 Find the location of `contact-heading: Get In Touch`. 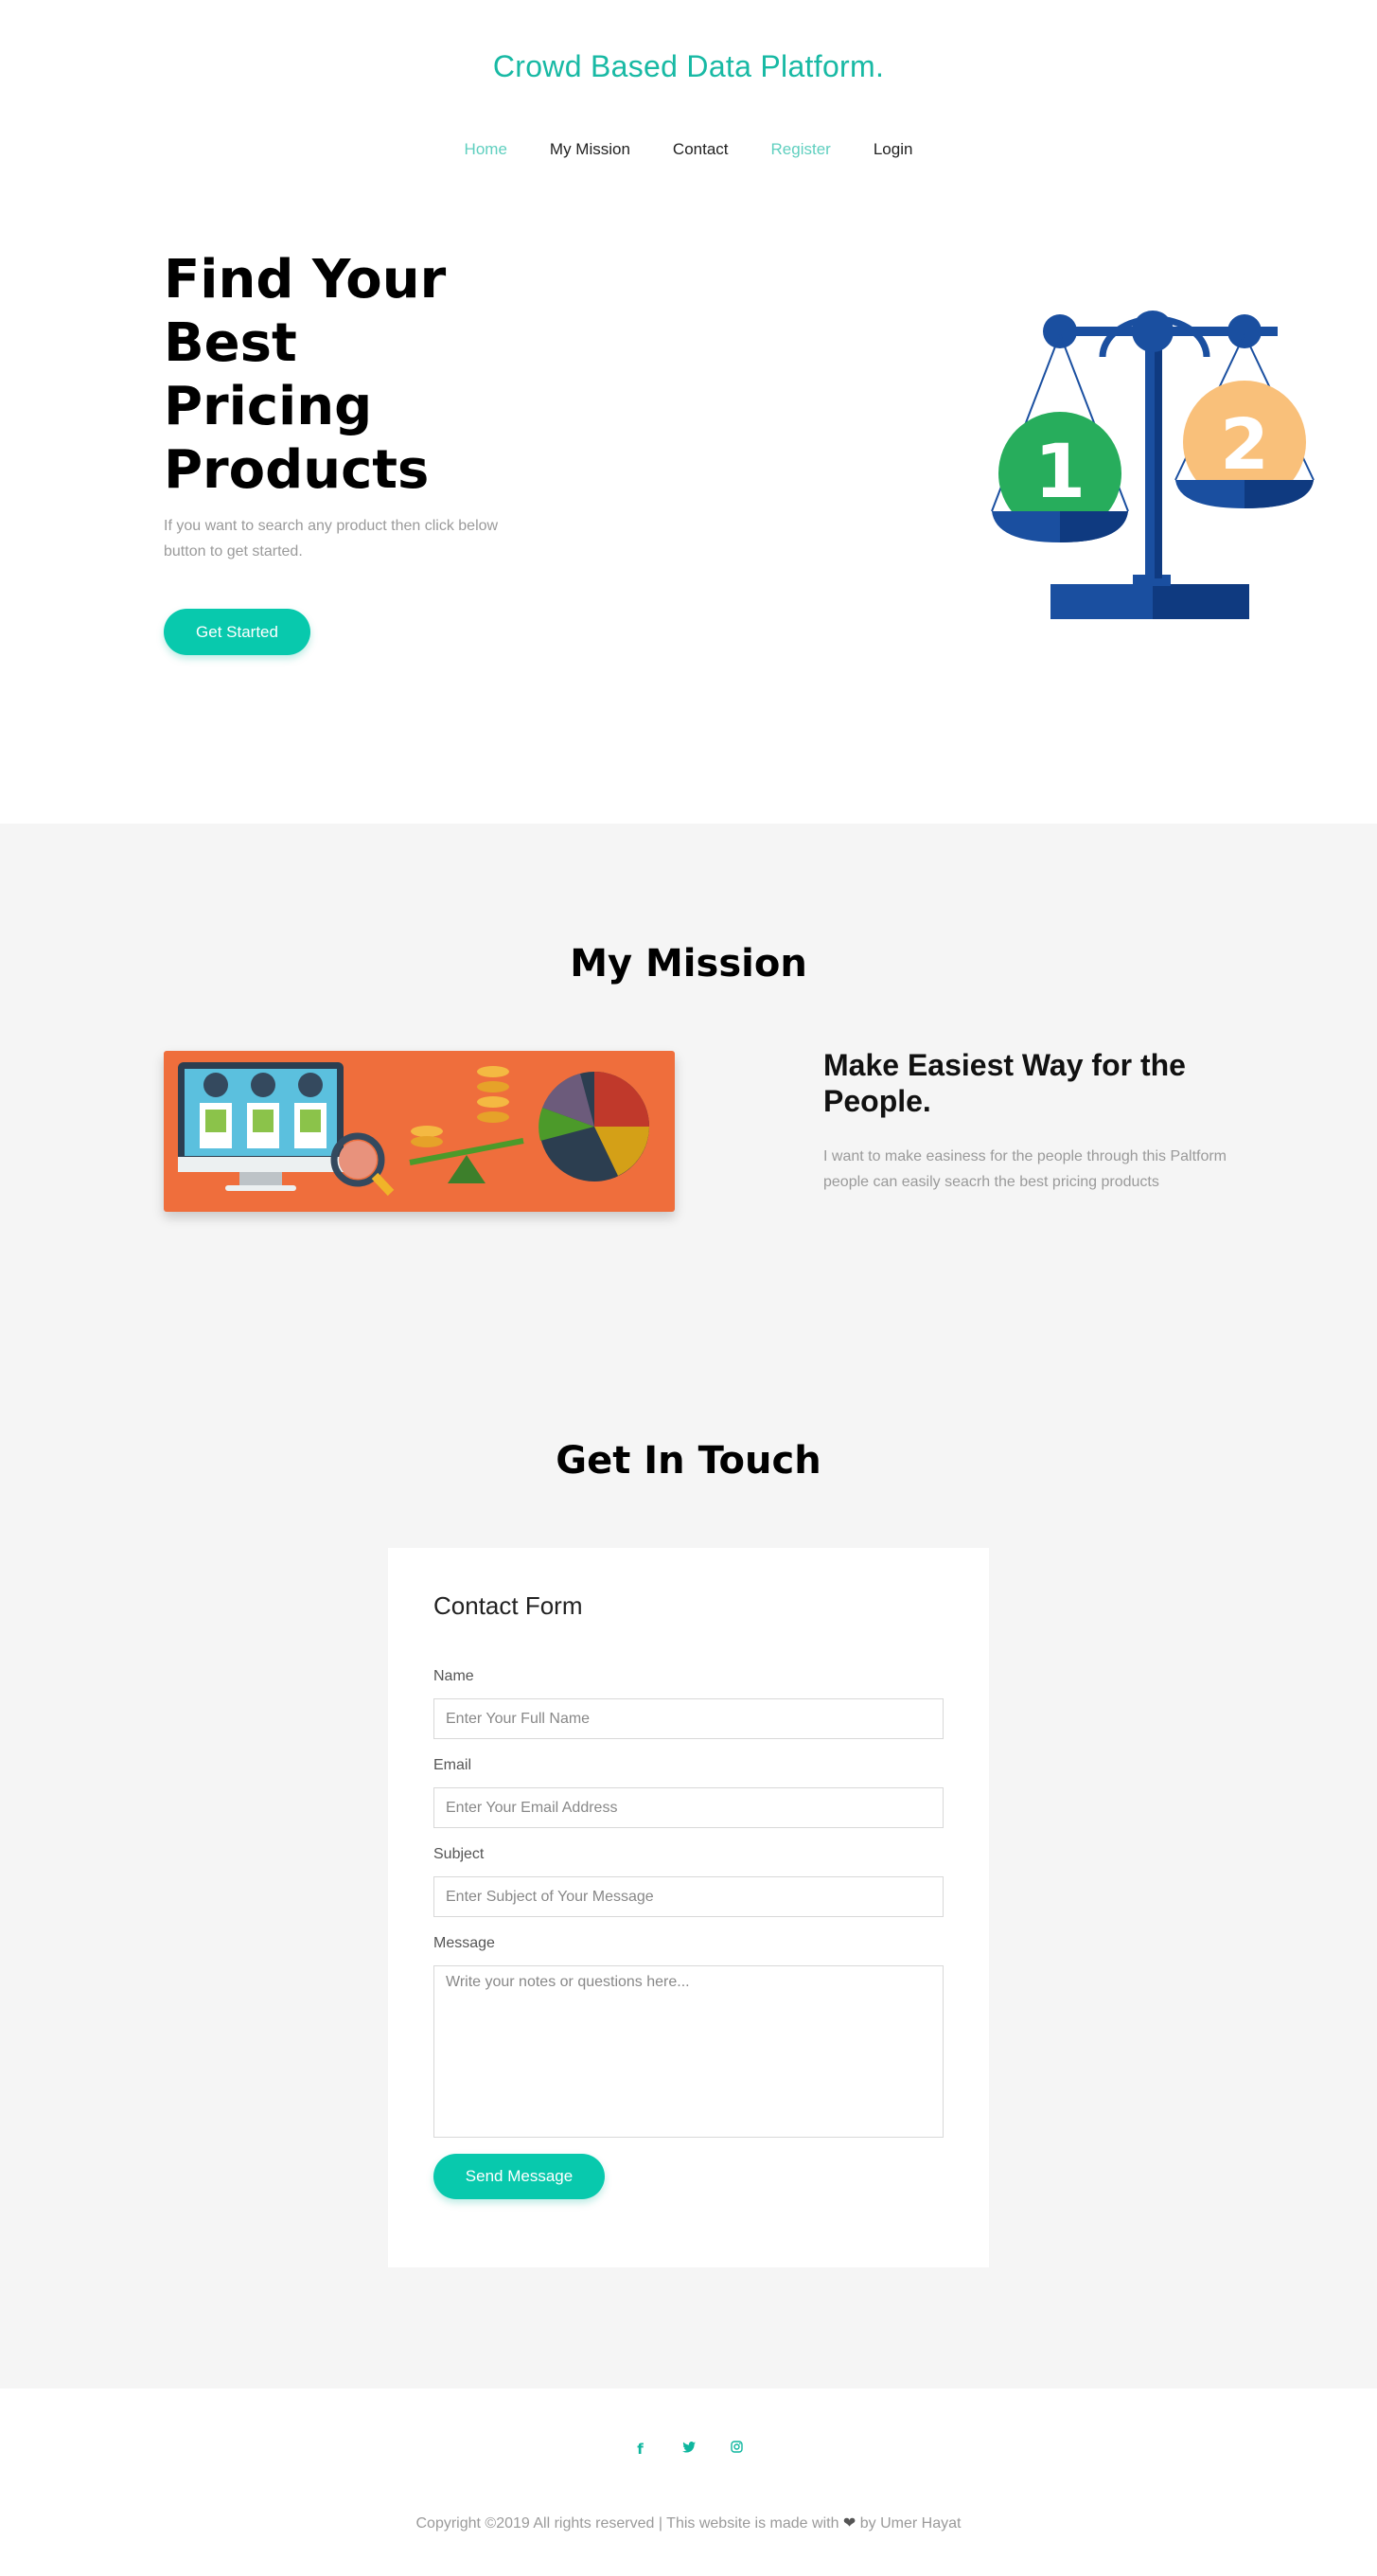

contact-heading: Get In Touch is located at coordinates (689, 1461).